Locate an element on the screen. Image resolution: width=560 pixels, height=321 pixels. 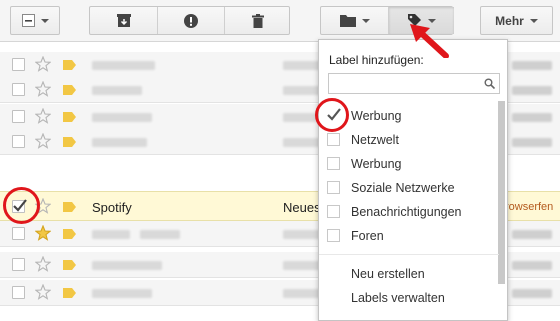
menu-divider is located at coordinates (409, 254).